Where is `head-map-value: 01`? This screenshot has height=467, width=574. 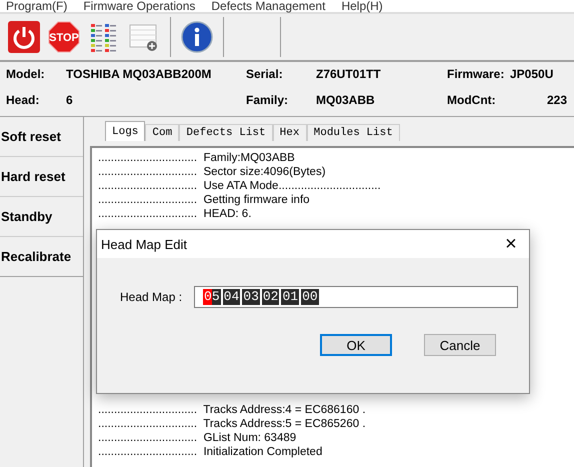
head-map-value: 01 is located at coordinates (290, 297).